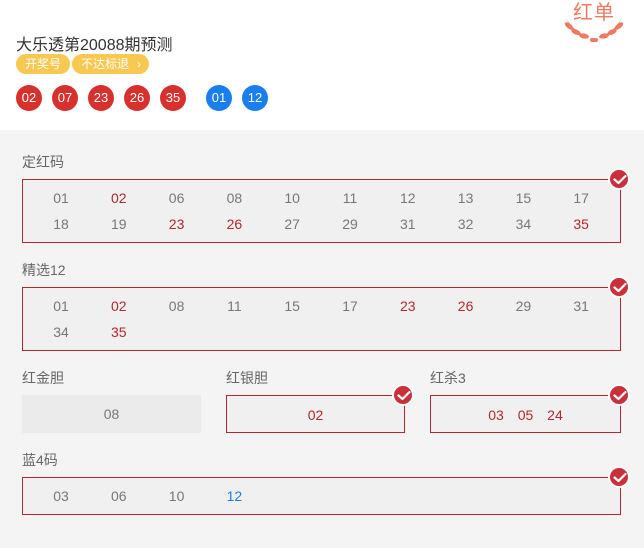  I want to click on blue-number-cell: 06, so click(119, 496).